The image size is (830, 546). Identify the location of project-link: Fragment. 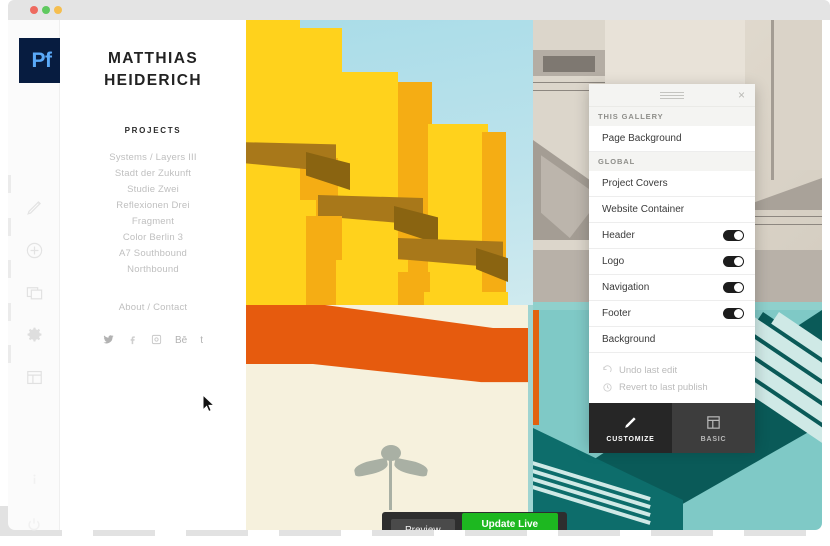
(153, 222).